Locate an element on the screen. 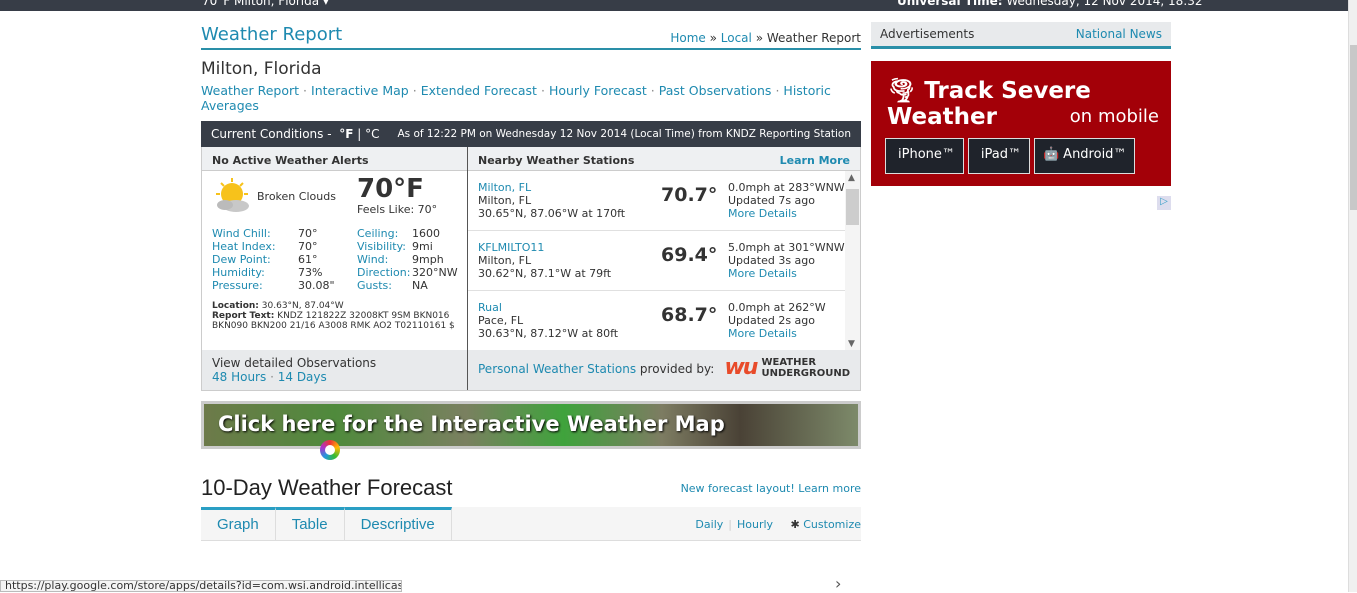 This screenshot has height=593, width=1357. tab-table: Table is located at coordinates (310, 523).